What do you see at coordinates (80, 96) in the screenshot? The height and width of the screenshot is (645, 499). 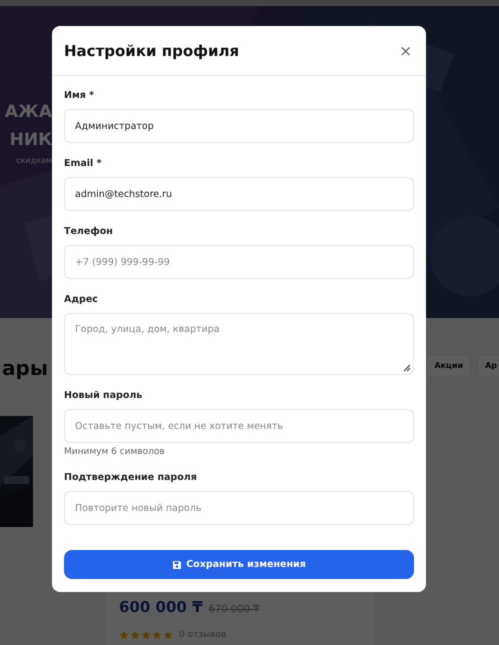 I see `field-label: Имя *` at bounding box center [80, 96].